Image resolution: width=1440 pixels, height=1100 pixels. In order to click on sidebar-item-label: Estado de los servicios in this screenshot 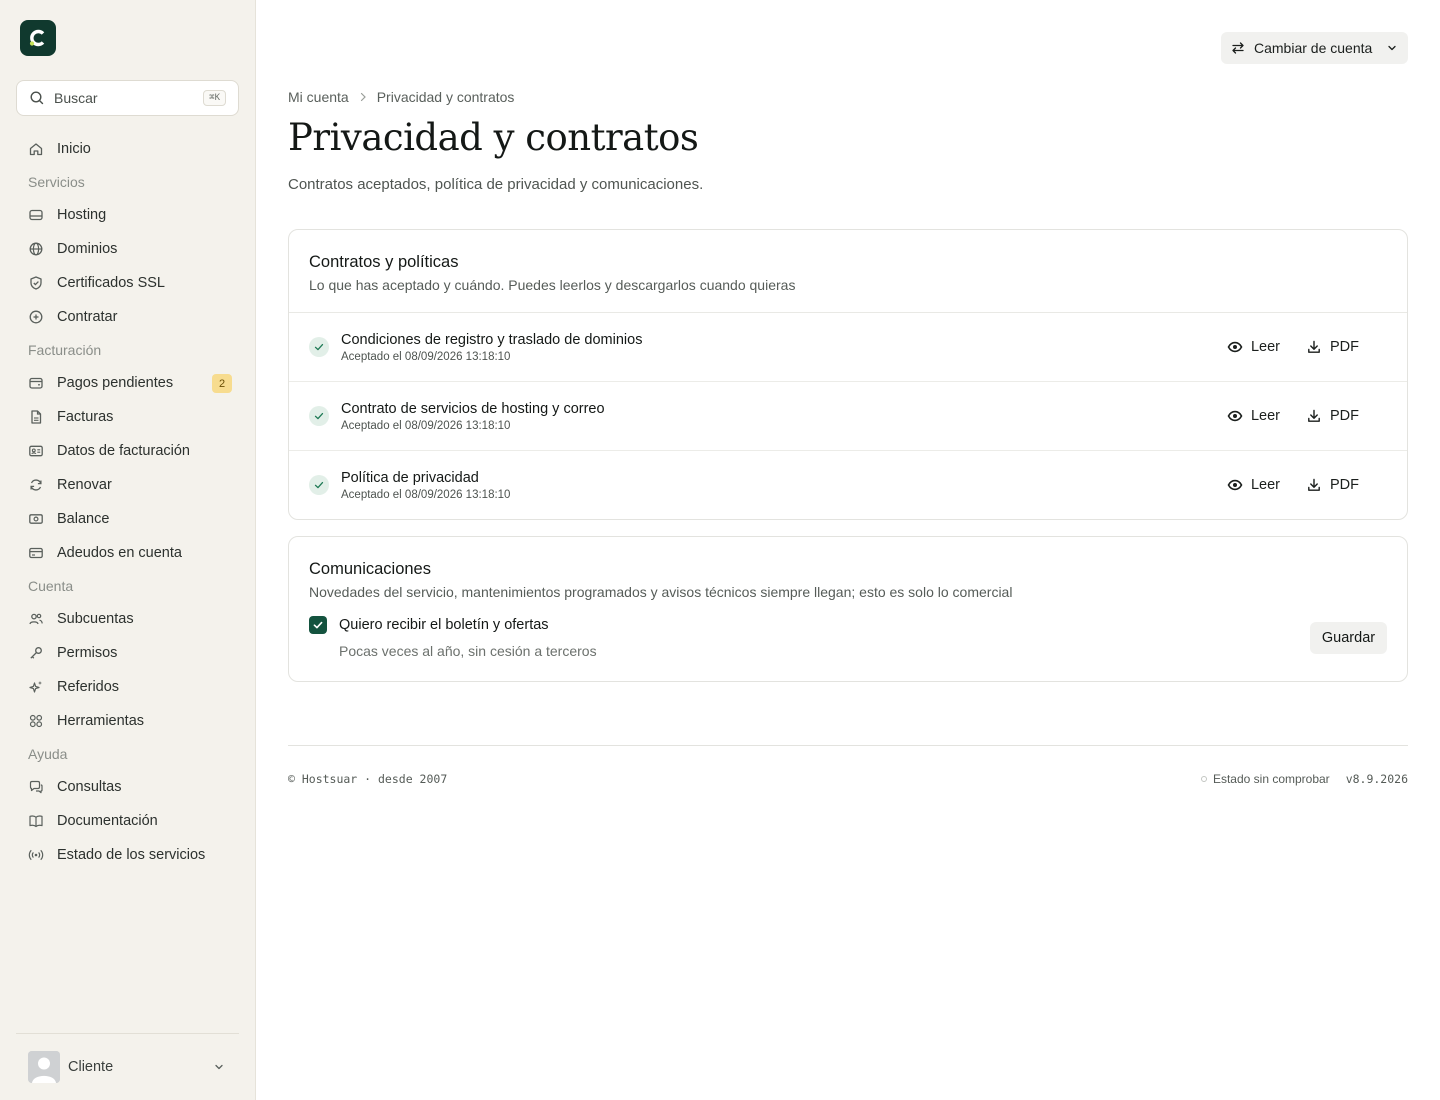, I will do `click(131, 855)`.